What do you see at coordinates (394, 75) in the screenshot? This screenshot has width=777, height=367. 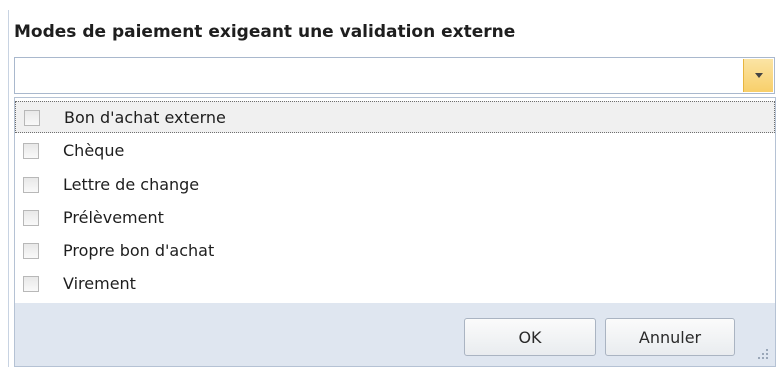 I see `payment-modes-combobox` at bounding box center [394, 75].